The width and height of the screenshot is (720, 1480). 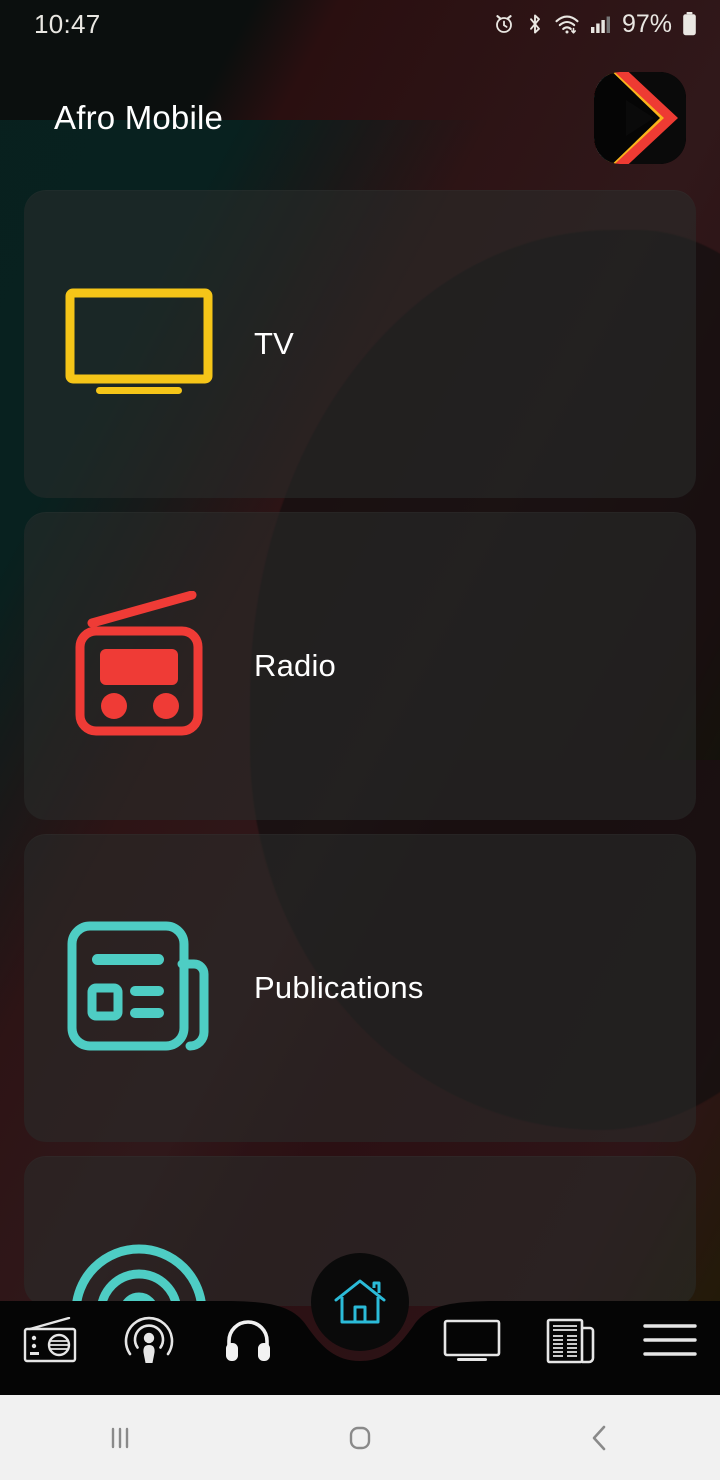 I want to click on android-system-nav, so click(x=360, y=1437).